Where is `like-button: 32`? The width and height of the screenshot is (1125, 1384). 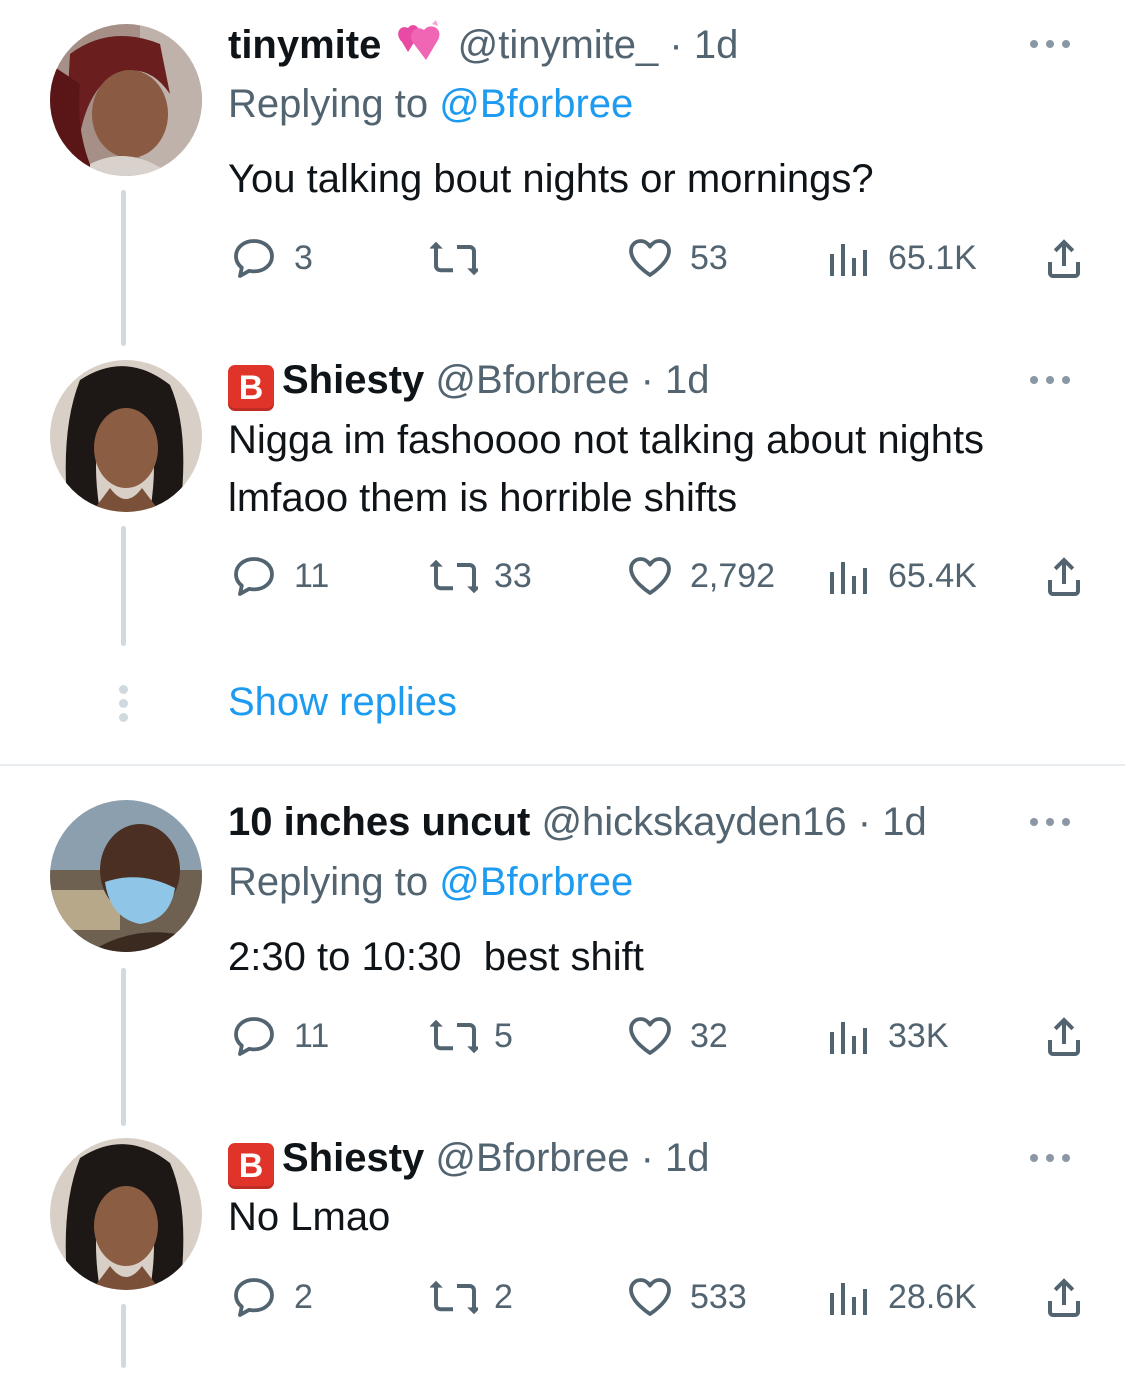
like-button: 32 is located at coordinates (677, 1036).